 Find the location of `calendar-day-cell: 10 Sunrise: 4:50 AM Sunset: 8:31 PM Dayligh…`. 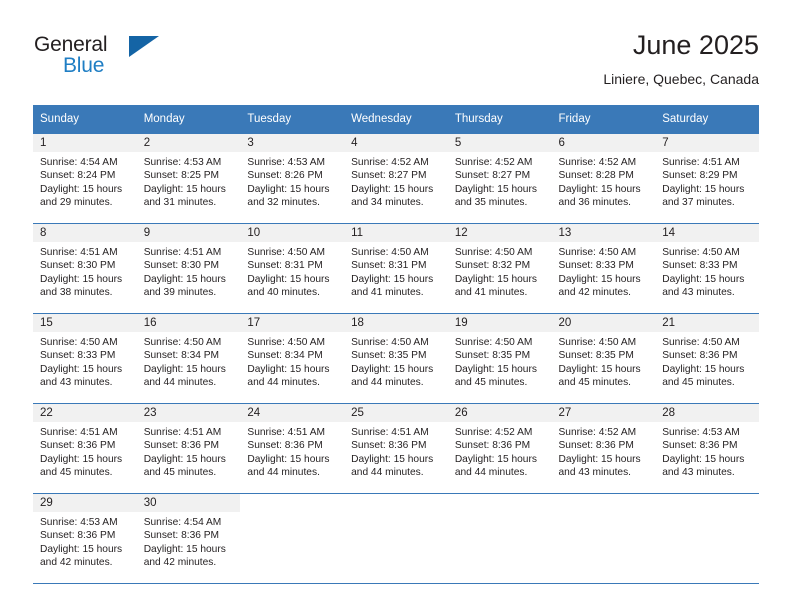

calendar-day-cell: 10 Sunrise: 4:50 AM Sunset: 8:31 PM Dayligh… is located at coordinates (292, 268).